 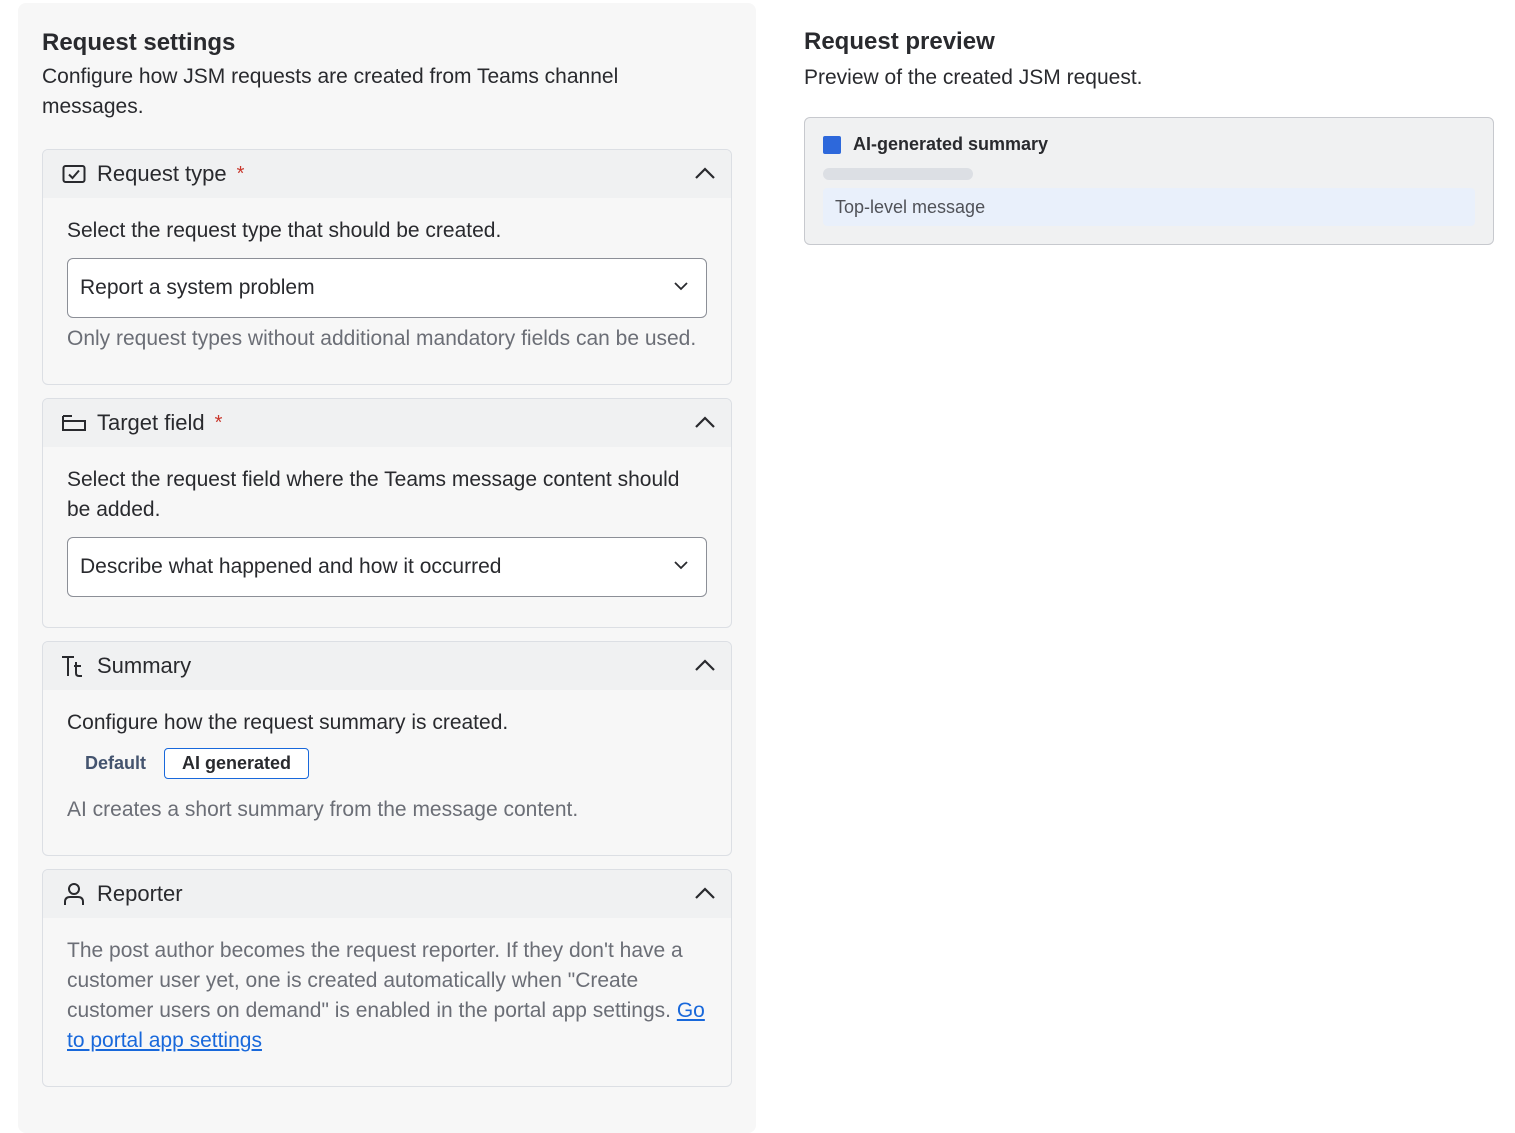 I want to click on preview-summary-label: AI-generated summary, so click(x=951, y=144).